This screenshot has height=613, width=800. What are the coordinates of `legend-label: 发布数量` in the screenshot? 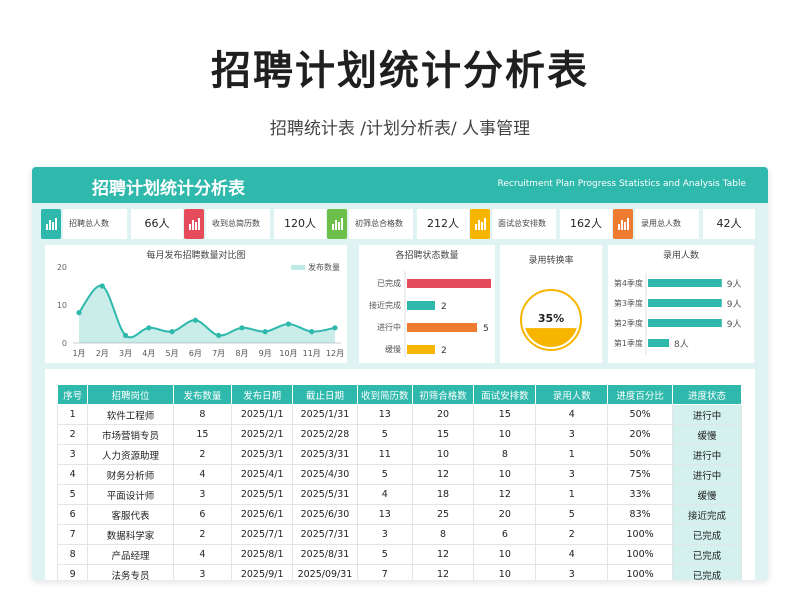 It's located at (324, 267).